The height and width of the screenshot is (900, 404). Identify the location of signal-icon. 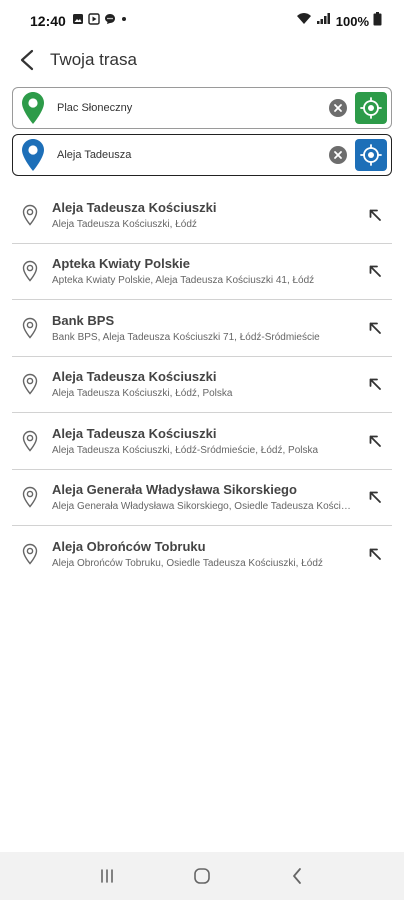
(324, 21).